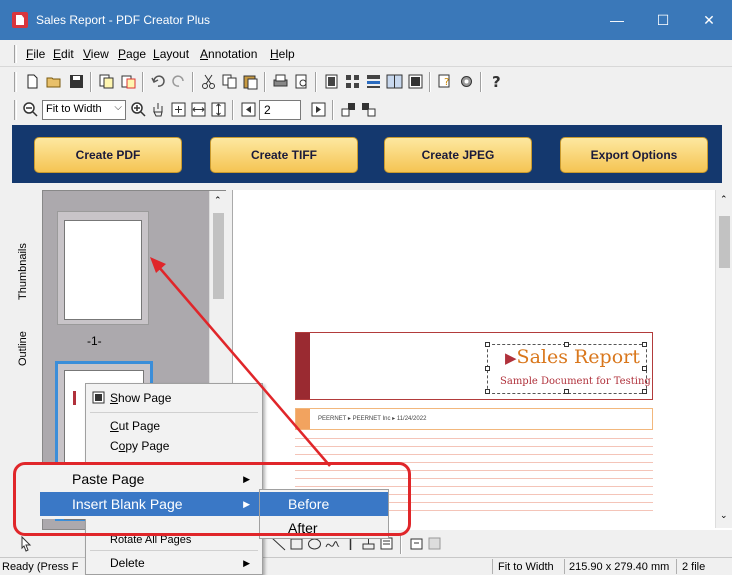 Image resolution: width=732 pixels, height=575 pixels. Describe the element at coordinates (108, 155) in the screenshot. I see `create-pdf-button: Create PDF` at that location.